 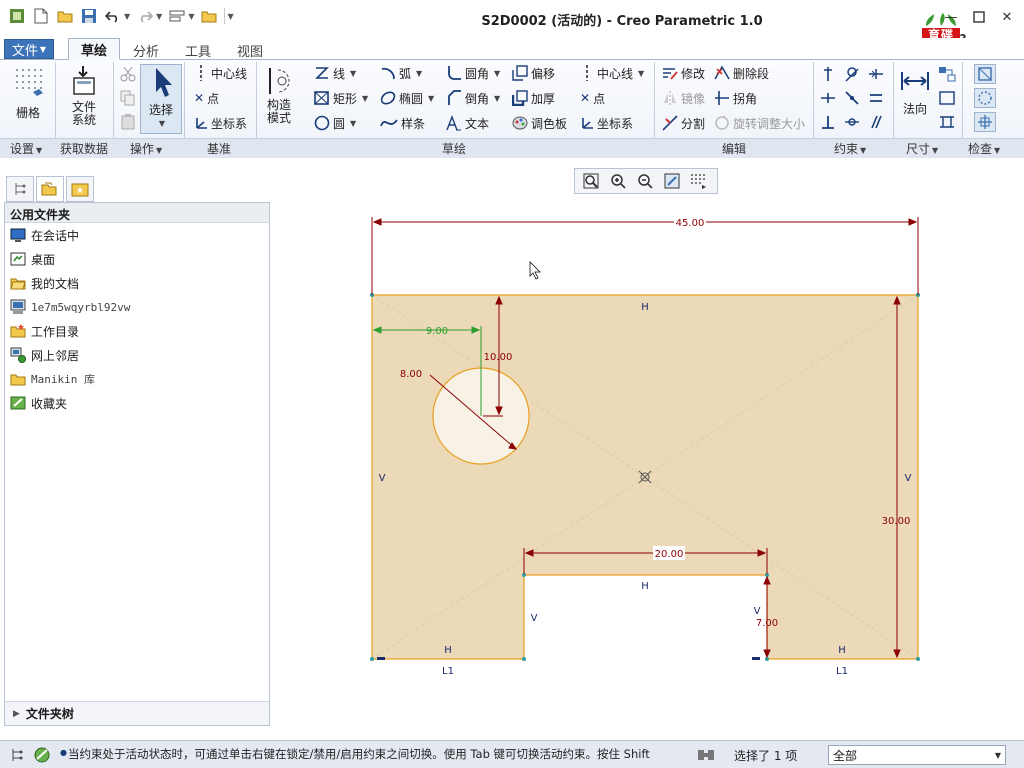 What do you see at coordinates (645, 256) in the screenshot?
I see `dimension-width` at bounding box center [645, 256].